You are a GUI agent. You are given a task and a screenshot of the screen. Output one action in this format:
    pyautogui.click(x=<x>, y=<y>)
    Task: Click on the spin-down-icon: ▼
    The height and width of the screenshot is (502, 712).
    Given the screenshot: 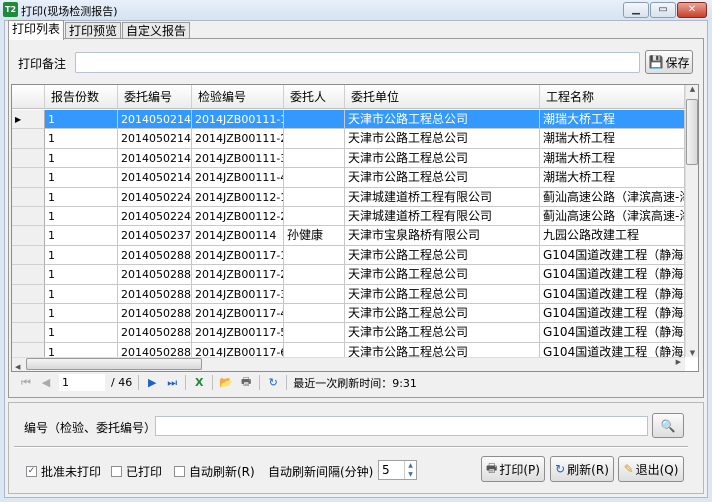 What is the action you would take?
    pyautogui.click(x=410, y=474)
    